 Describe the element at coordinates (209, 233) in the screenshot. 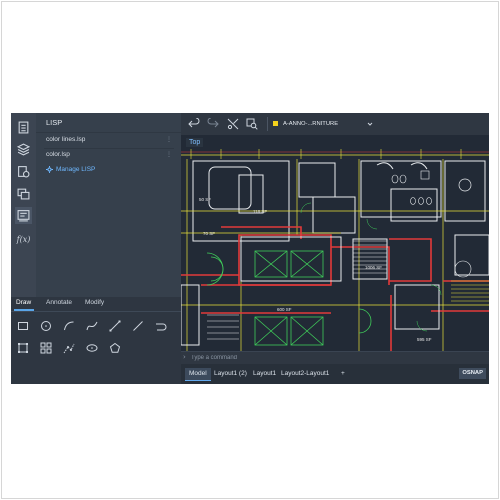

I see `area-label: 70 SF` at that location.